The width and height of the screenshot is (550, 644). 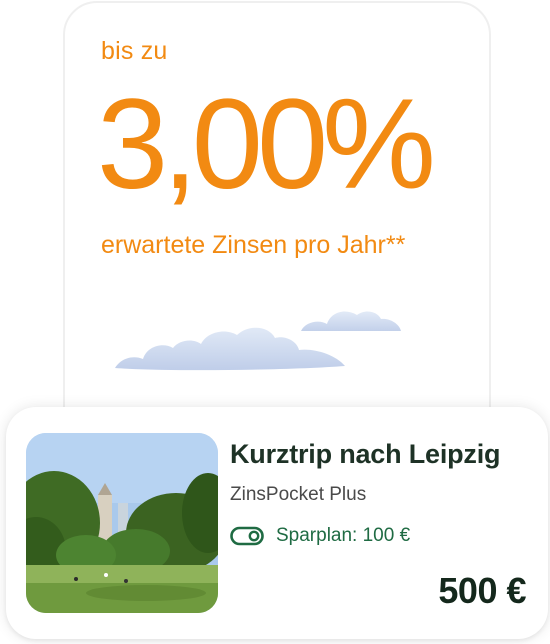 I want to click on pocket-type: ZinsPocket Plus, so click(x=298, y=494).